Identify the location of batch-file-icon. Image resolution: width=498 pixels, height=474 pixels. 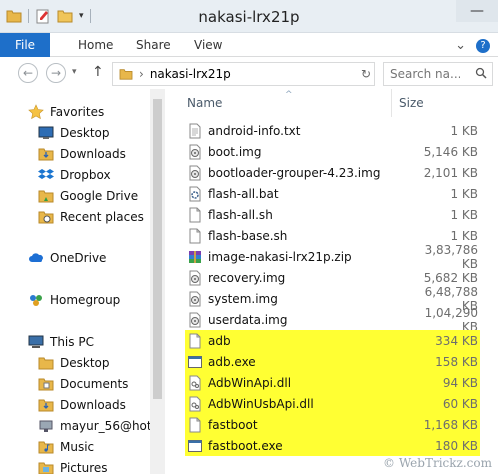
(195, 194).